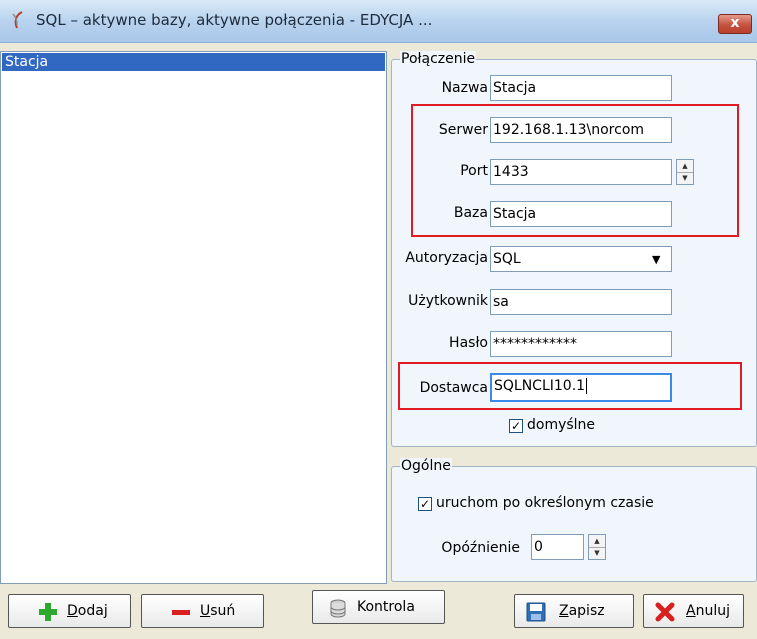 Image resolution: width=757 pixels, height=639 pixels. I want to click on save-hotkey: Z, so click(564, 611).